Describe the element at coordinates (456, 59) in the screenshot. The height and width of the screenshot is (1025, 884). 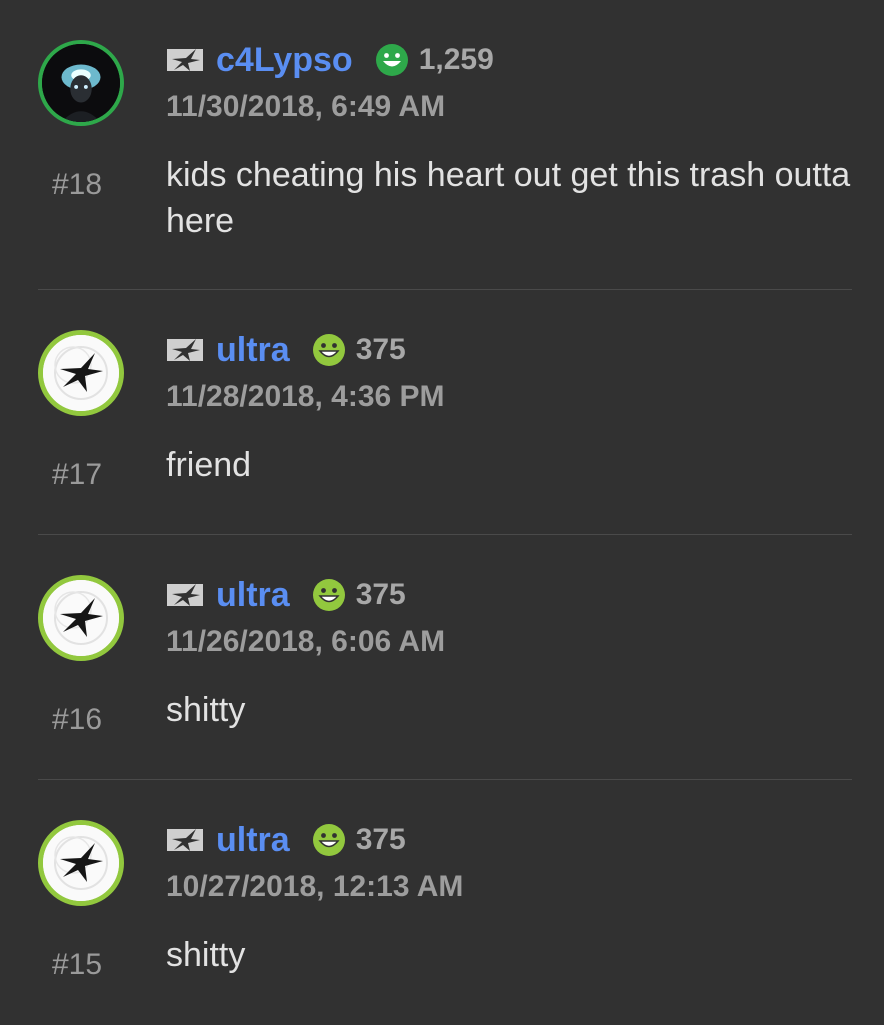
I see `reputation-count: 1,259` at that location.